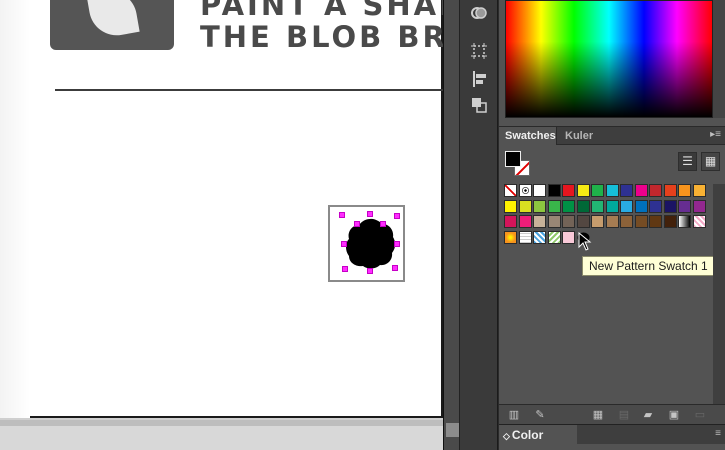  Describe the element at coordinates (539, 237) in the screenshot. I see `swatch-pattern-blue` at that location.